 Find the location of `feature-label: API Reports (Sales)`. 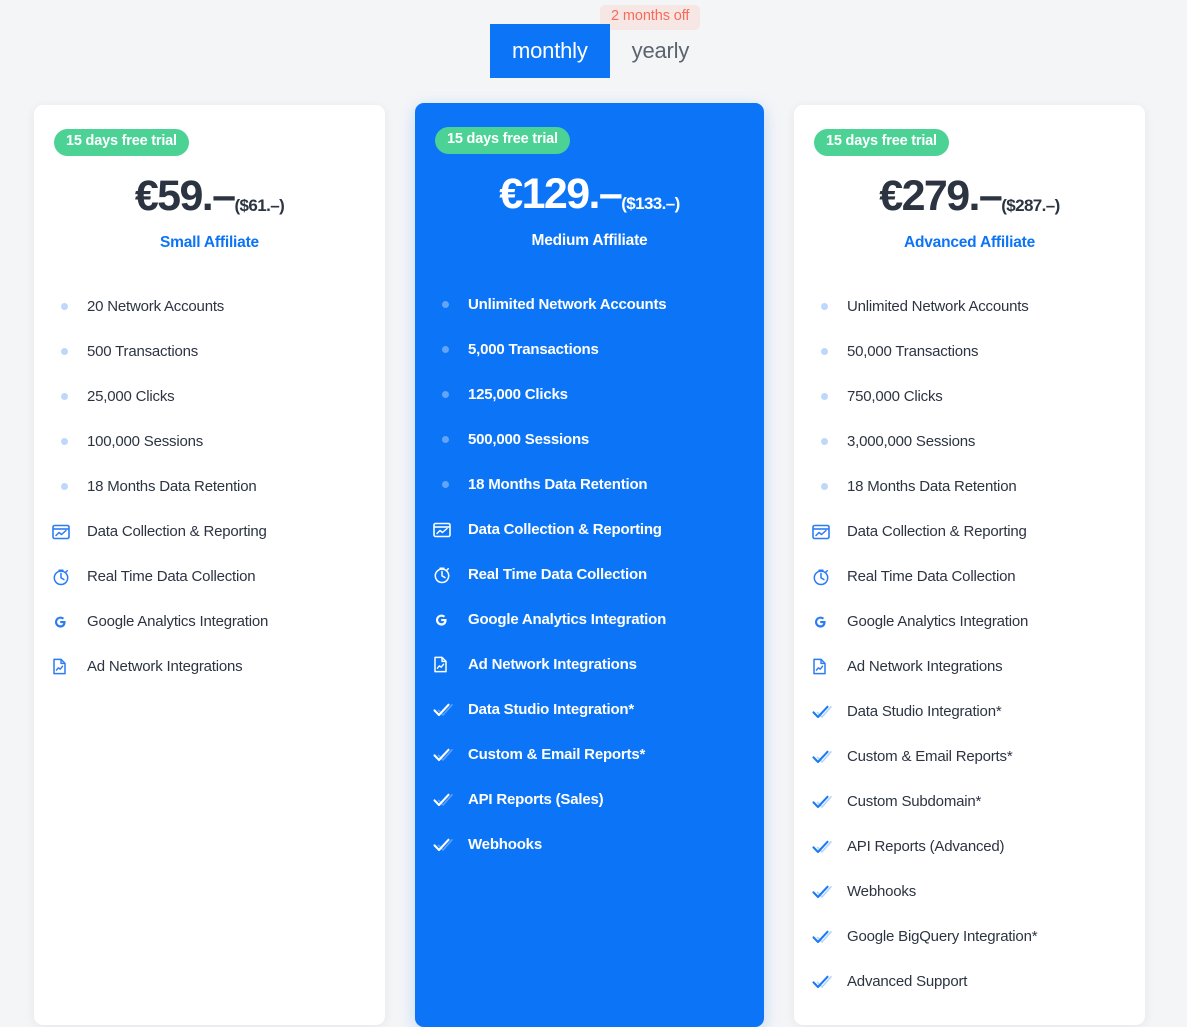

feature-label: API Reports (Sales) is located at coordinates (536, 799).